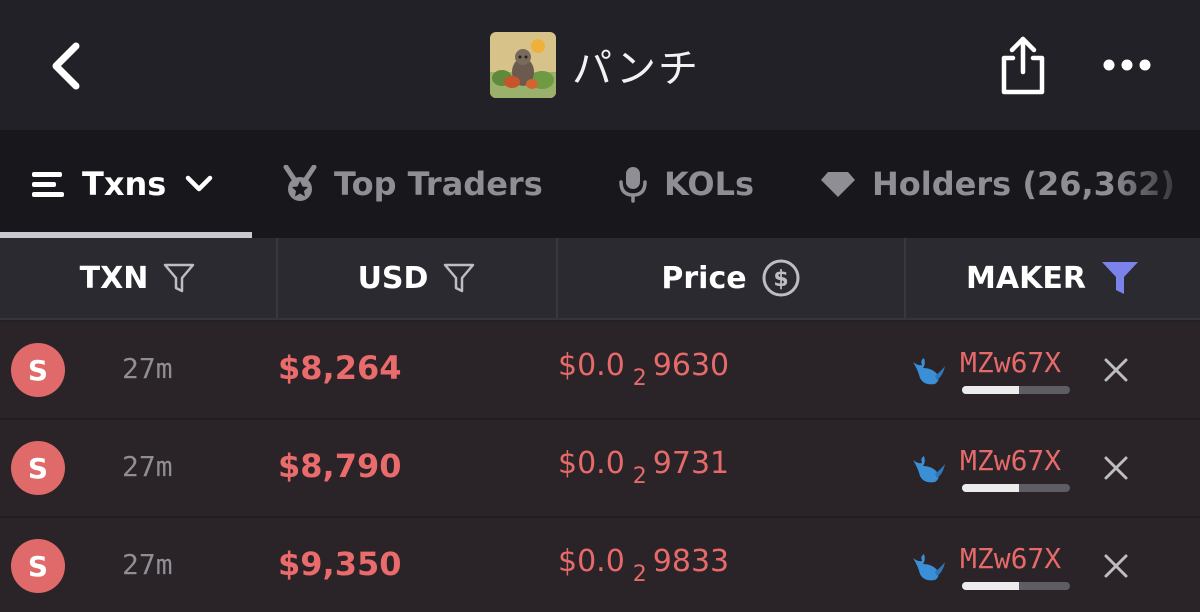 This screenshot has height=612, width=1200. What do you see at coordinates (1026, 278) in the screenshot?
I see `column-maker-label: MAKER` at bounding box center [1026, 278].